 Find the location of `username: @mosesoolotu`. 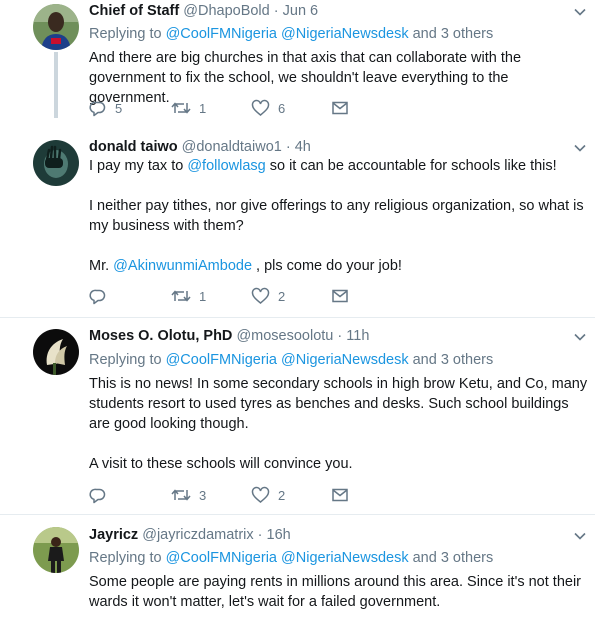

username: @mosesoolotu is located at coordinates (284, 336).